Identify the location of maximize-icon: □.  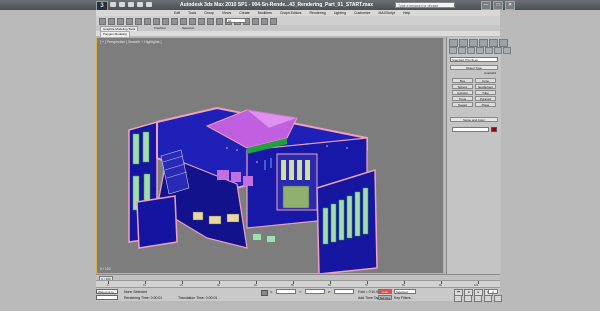
(498, 5).